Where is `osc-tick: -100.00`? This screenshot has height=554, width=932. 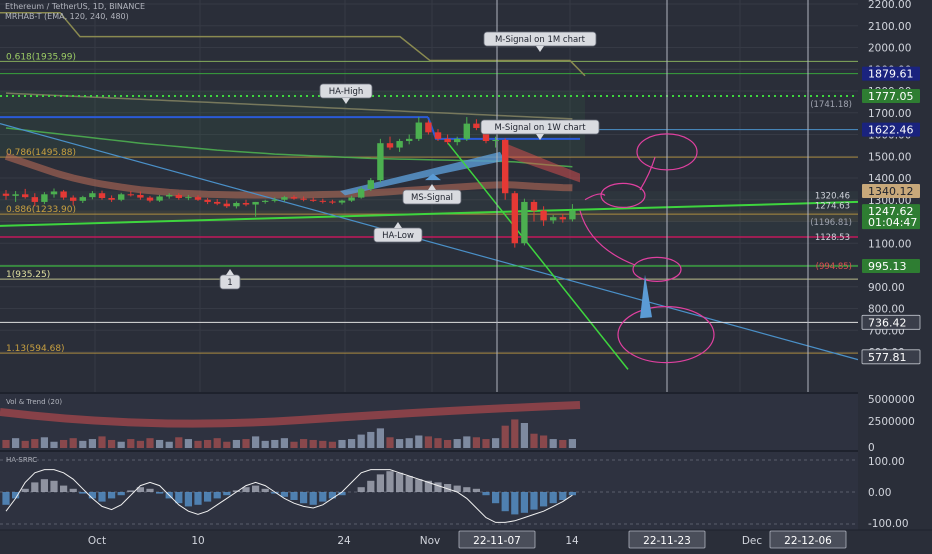 osc-tick: -100.00 is located at coordinates (888, 524).